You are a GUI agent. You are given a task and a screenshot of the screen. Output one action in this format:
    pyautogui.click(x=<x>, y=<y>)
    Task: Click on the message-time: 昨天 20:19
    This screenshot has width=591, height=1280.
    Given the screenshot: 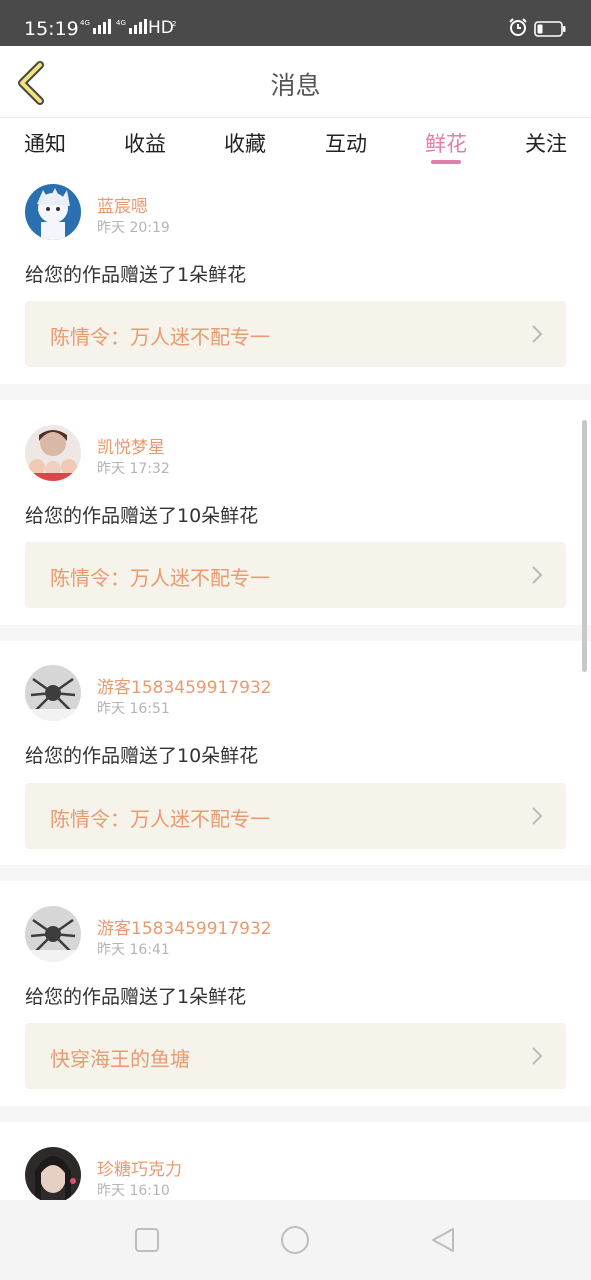 What is the action you would take?
    pyautogui.click(x=133, y=228)
    